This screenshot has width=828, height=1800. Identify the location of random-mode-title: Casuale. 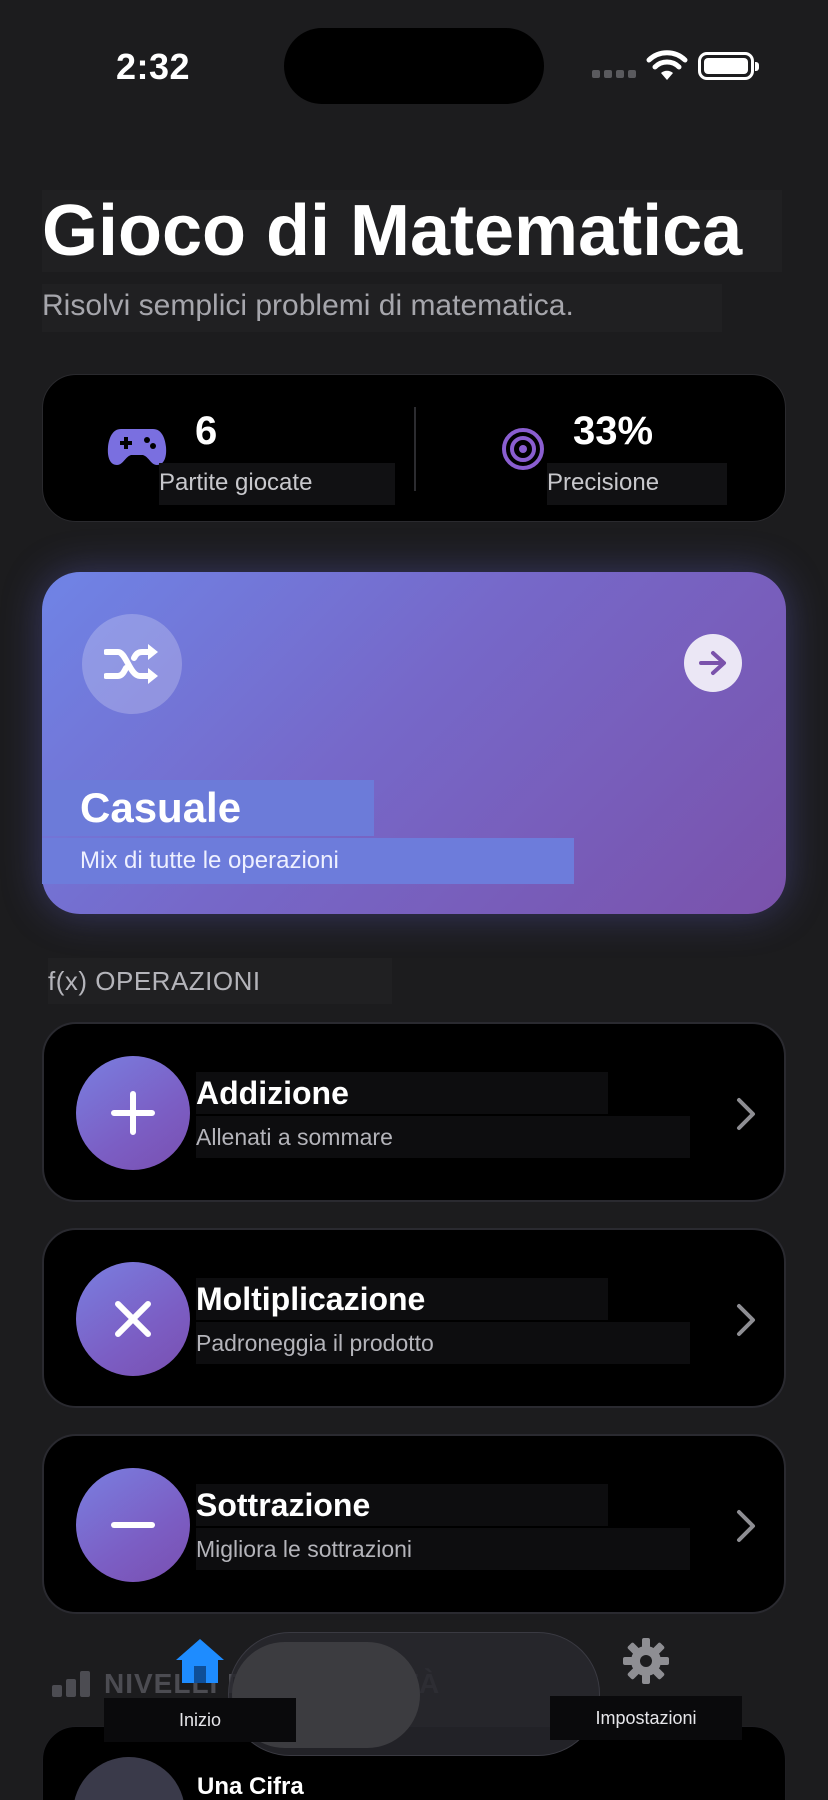
(208, 808).